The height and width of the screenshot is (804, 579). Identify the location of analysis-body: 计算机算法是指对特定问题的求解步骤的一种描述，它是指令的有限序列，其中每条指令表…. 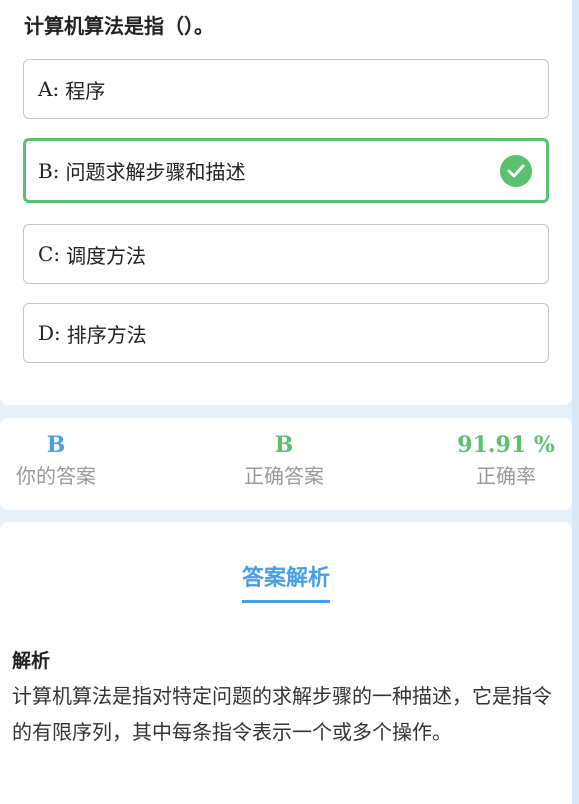
(282, 714).